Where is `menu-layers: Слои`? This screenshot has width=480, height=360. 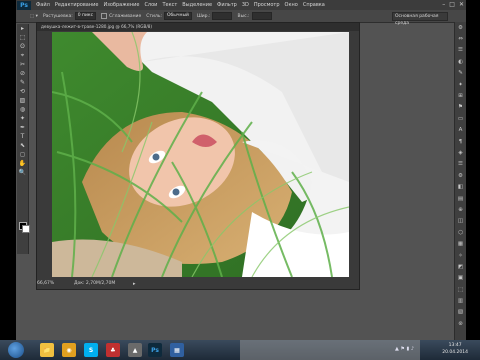 menu-layers: Слои is located at coordinates (150, 5).